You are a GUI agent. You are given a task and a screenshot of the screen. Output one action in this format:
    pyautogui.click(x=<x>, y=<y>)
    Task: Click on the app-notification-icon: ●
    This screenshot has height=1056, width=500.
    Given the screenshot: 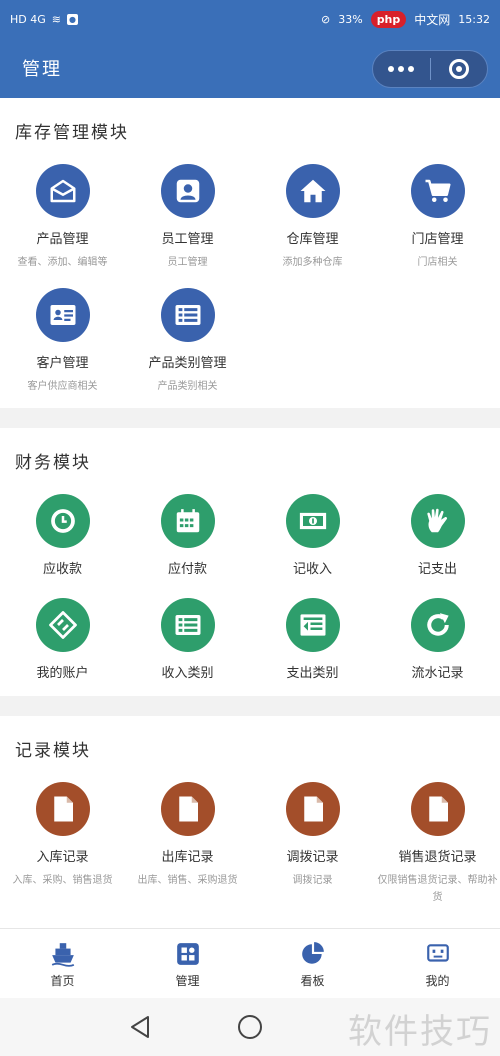 What is the action you would take?
    pyautogui.click(x=72, y=19)
    